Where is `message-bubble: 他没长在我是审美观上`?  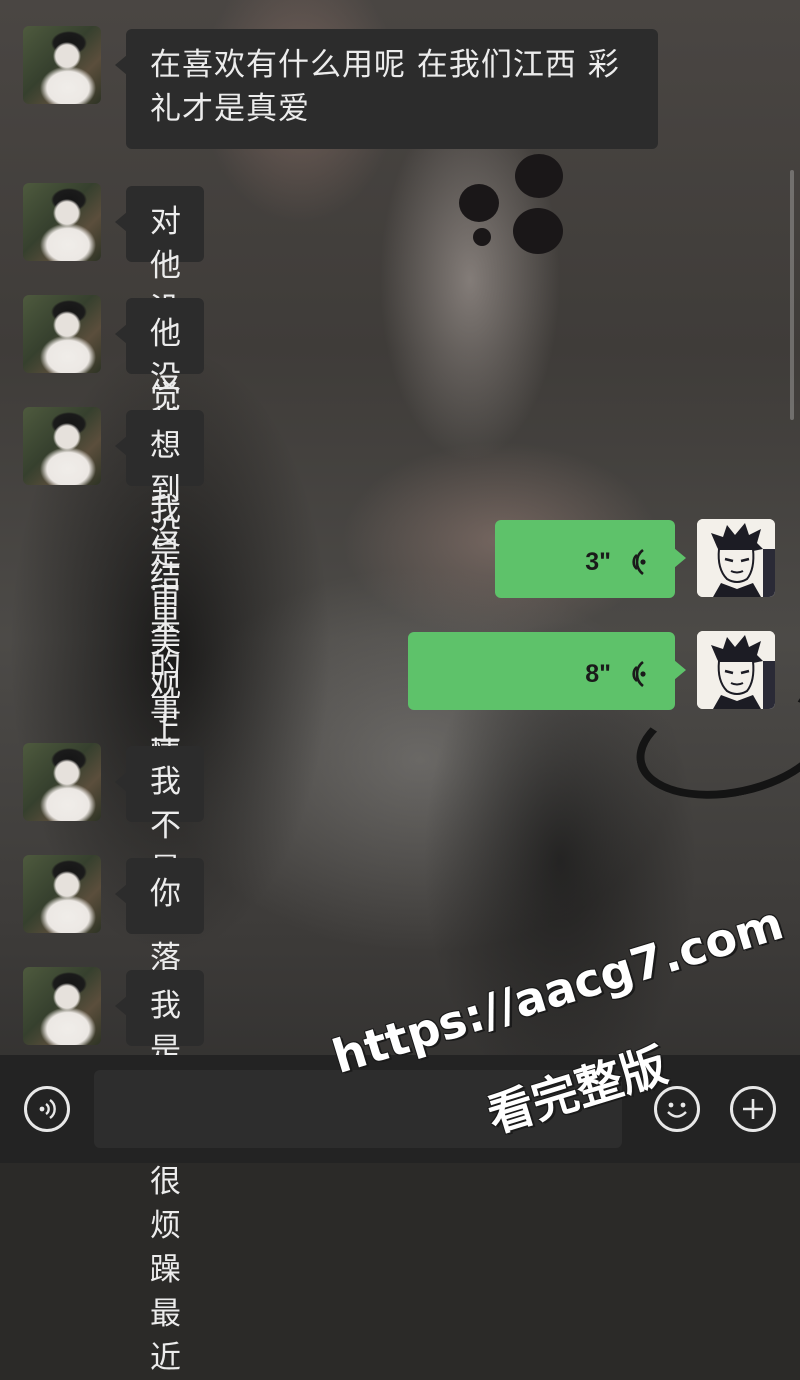
message-bubble: 他没长在我是审美观上 is located at coordinates (159, 523).